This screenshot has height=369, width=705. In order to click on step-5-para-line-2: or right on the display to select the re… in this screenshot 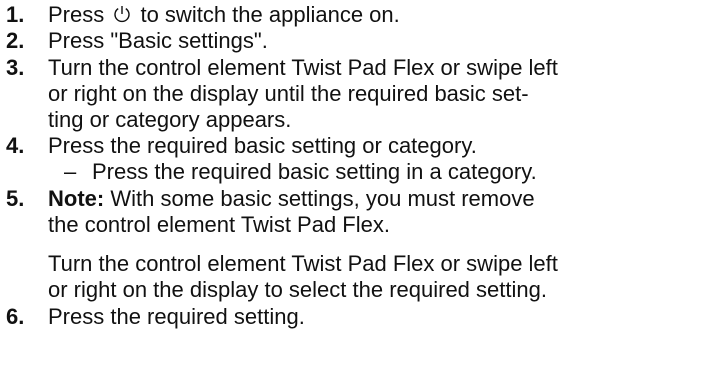, I will do `click(297, 289)`.